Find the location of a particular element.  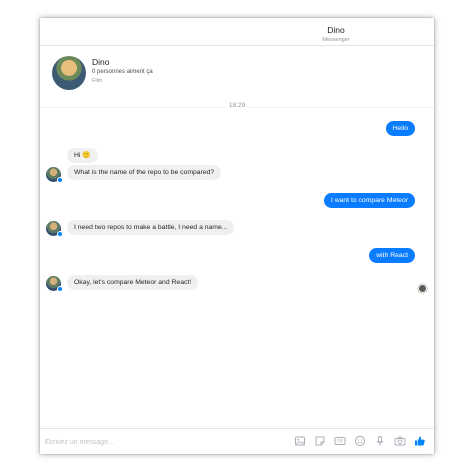

outgoing-message: Hello is located at coordinates (400, 128).